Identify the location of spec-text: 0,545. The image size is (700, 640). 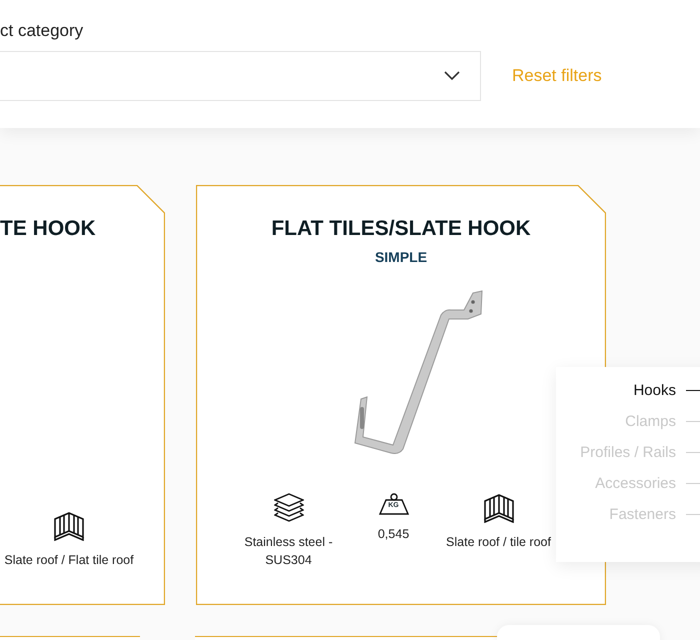
(394, 534).